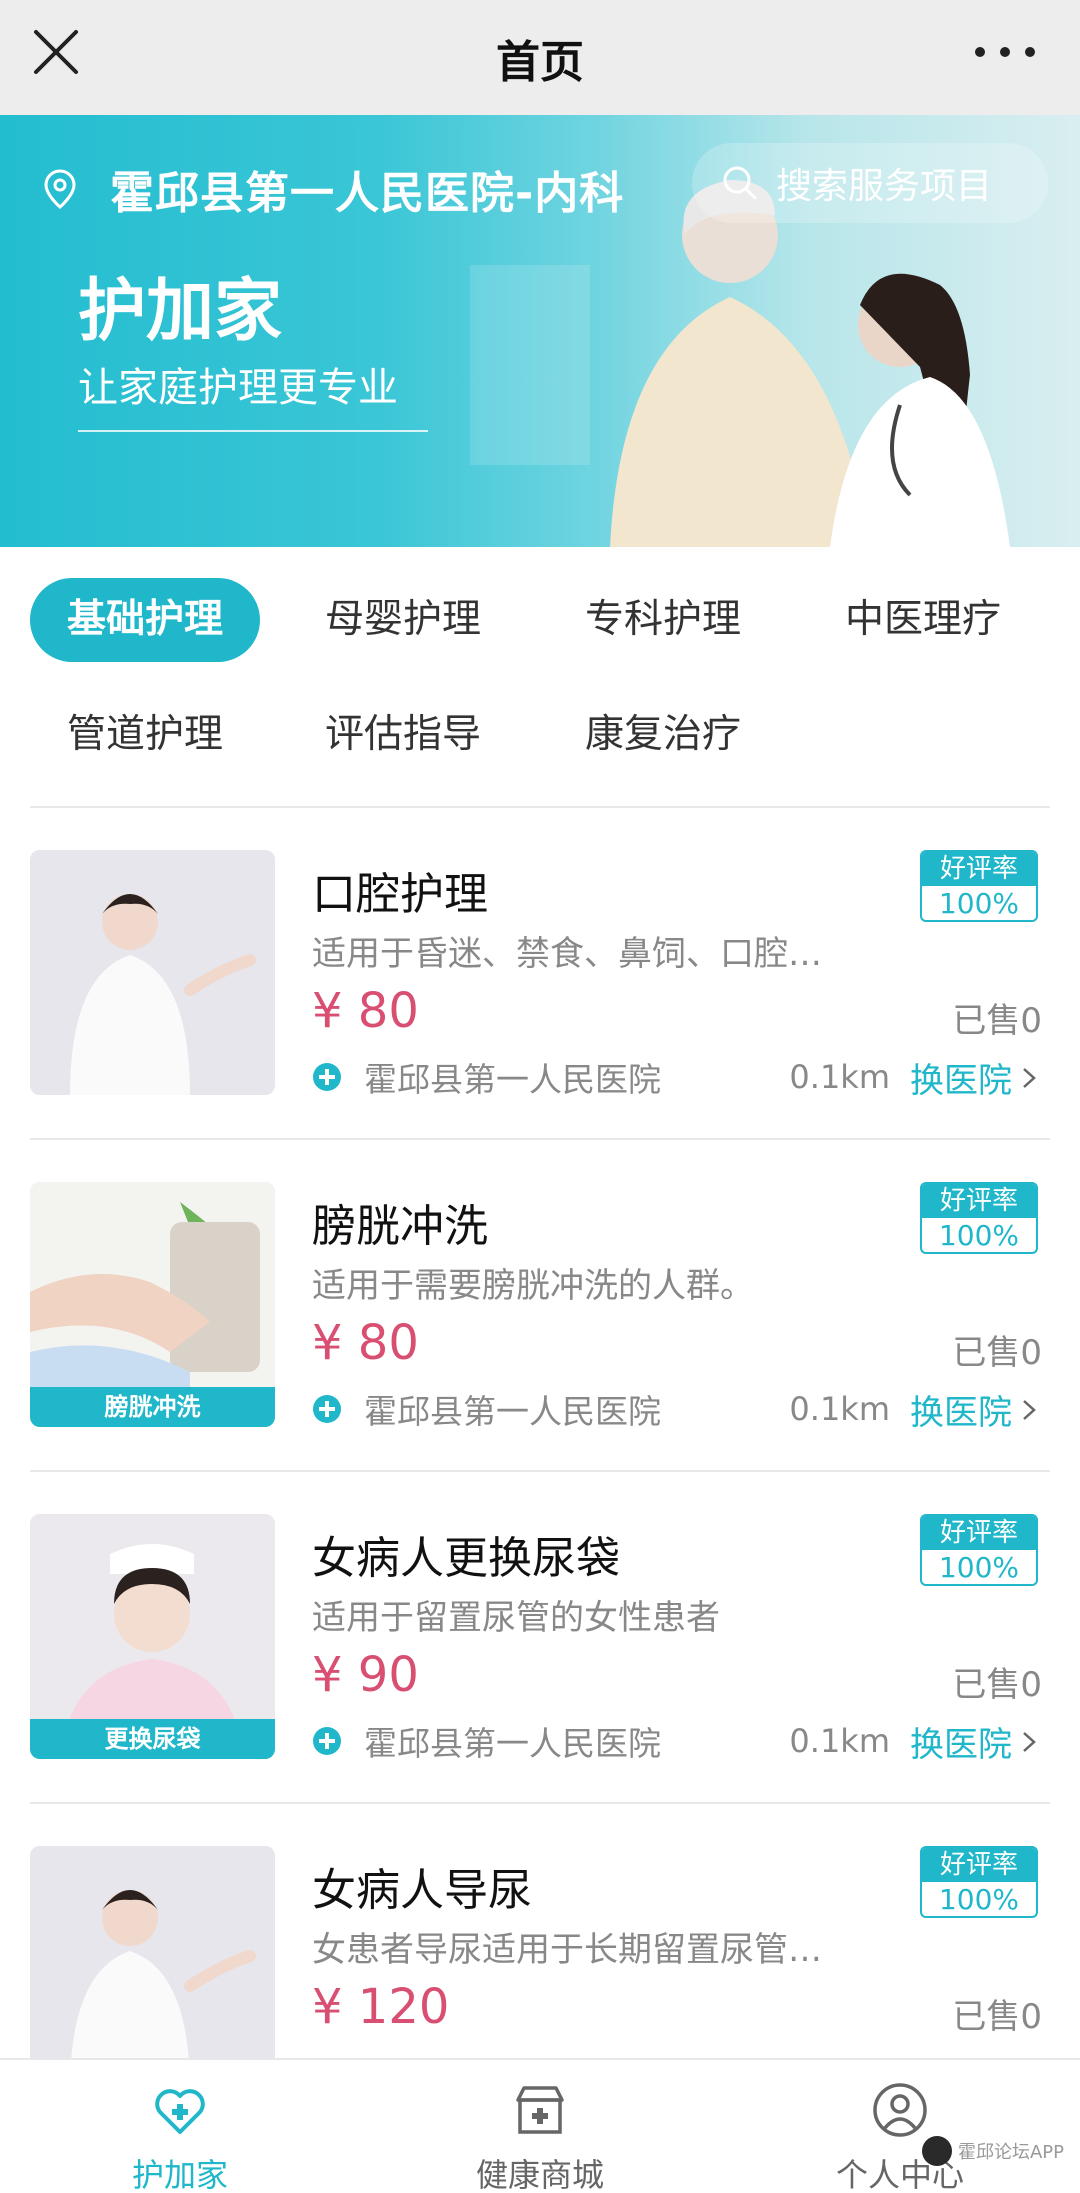 This screenshot has width=1080, height=2193. What do you see at coordinates (180, 2111) in the screenshot?
I see `heart-cross-icon` at bounding box center [180, 2111].